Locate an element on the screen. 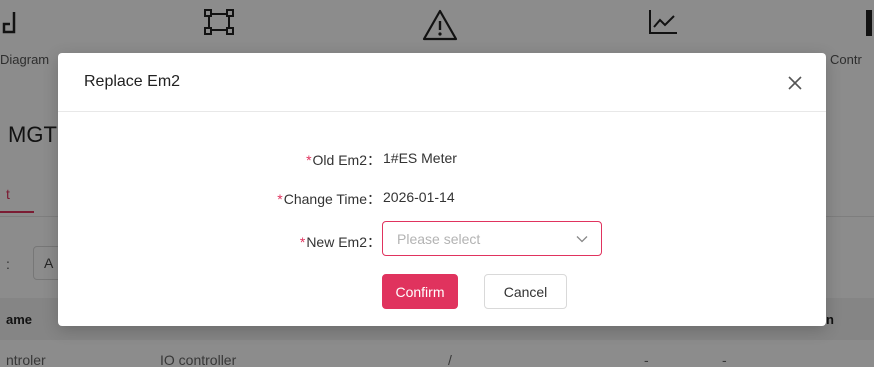 This screenshot has width=874, height=368. old-em2-label: *Old Em2： is located at coordinates (343, 160).